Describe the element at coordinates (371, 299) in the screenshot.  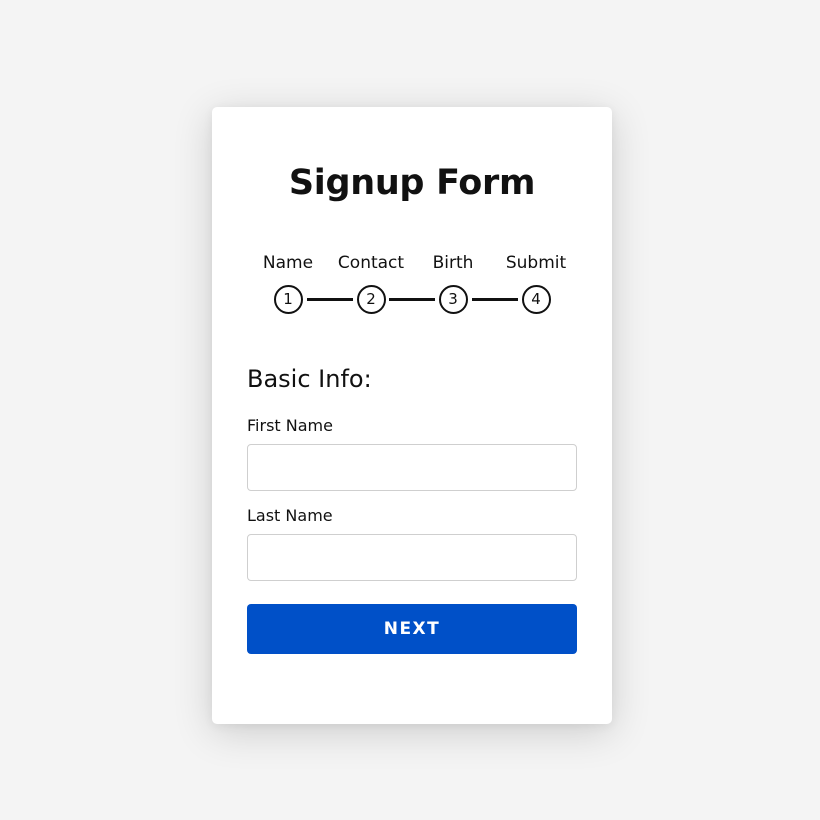
I see `step-circle-2: 2` at that location.